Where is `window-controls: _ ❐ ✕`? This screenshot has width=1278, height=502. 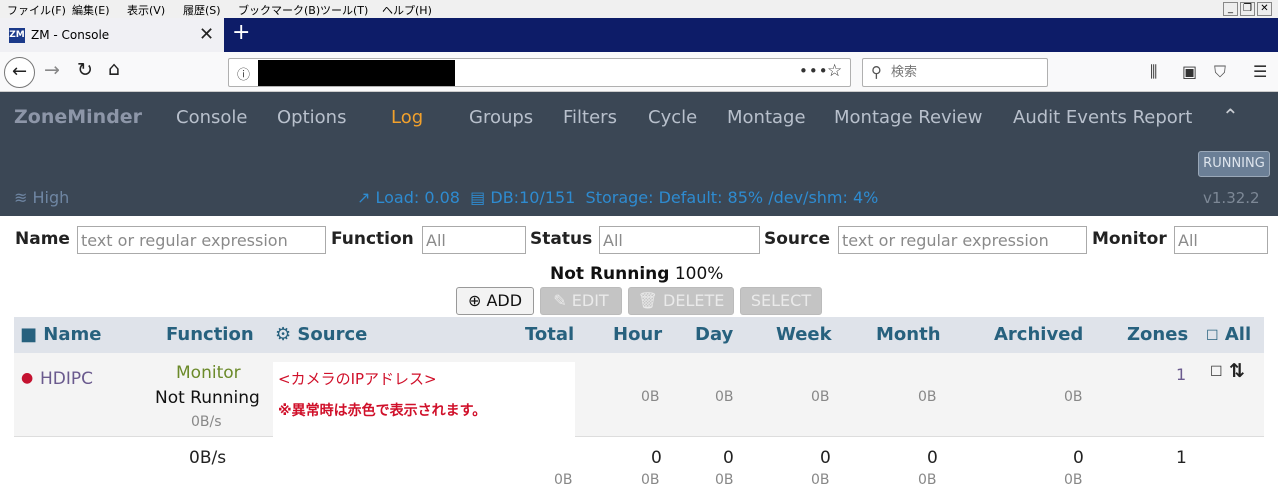
window-controls: _ ❐ ✕ is located at coordinates (1246, 8).